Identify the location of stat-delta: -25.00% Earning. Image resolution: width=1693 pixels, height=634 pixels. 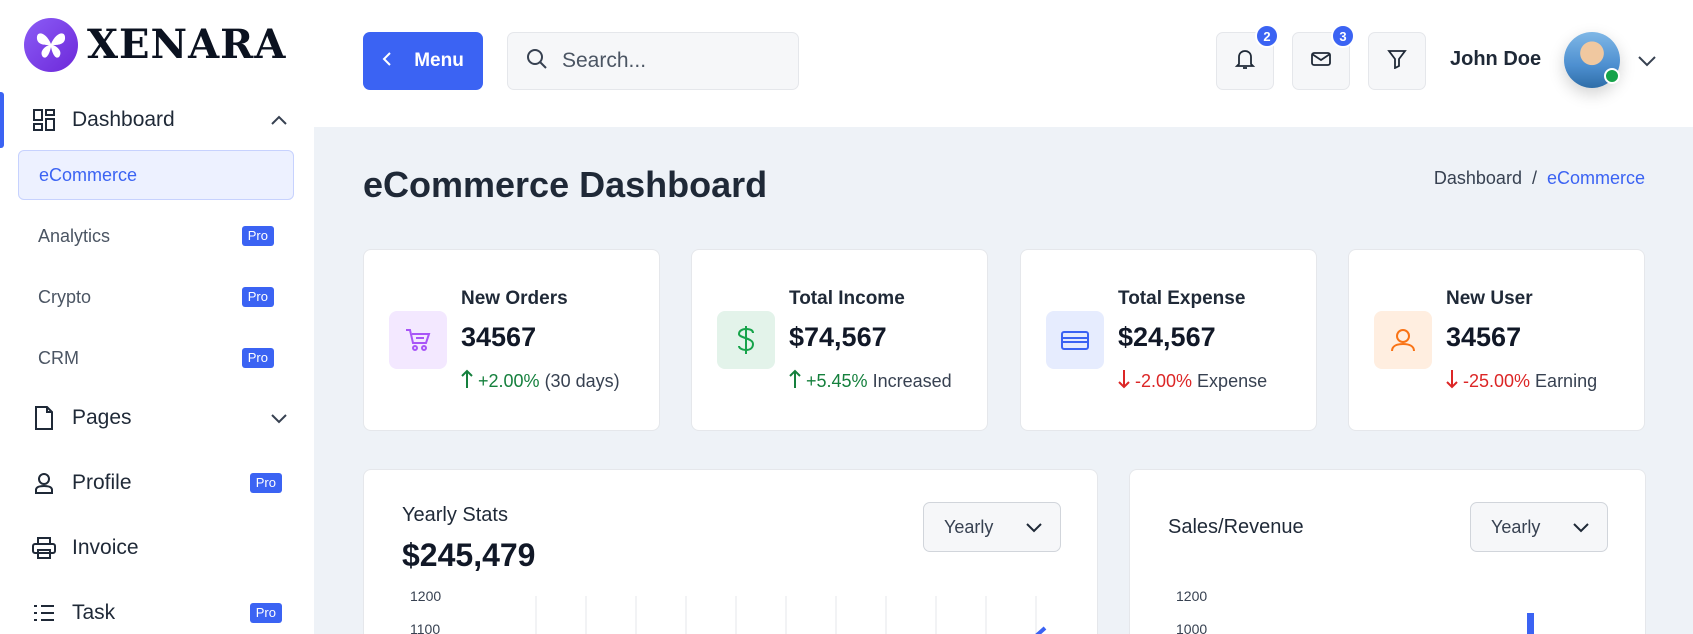
(1521, 381).